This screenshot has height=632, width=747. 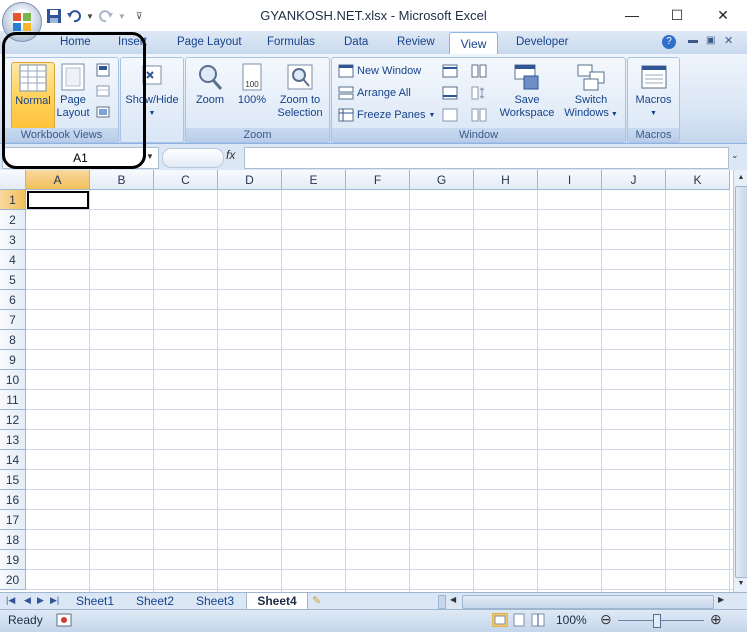 I want to click on zoom-button: Zoom, so click(x=210, y=84).